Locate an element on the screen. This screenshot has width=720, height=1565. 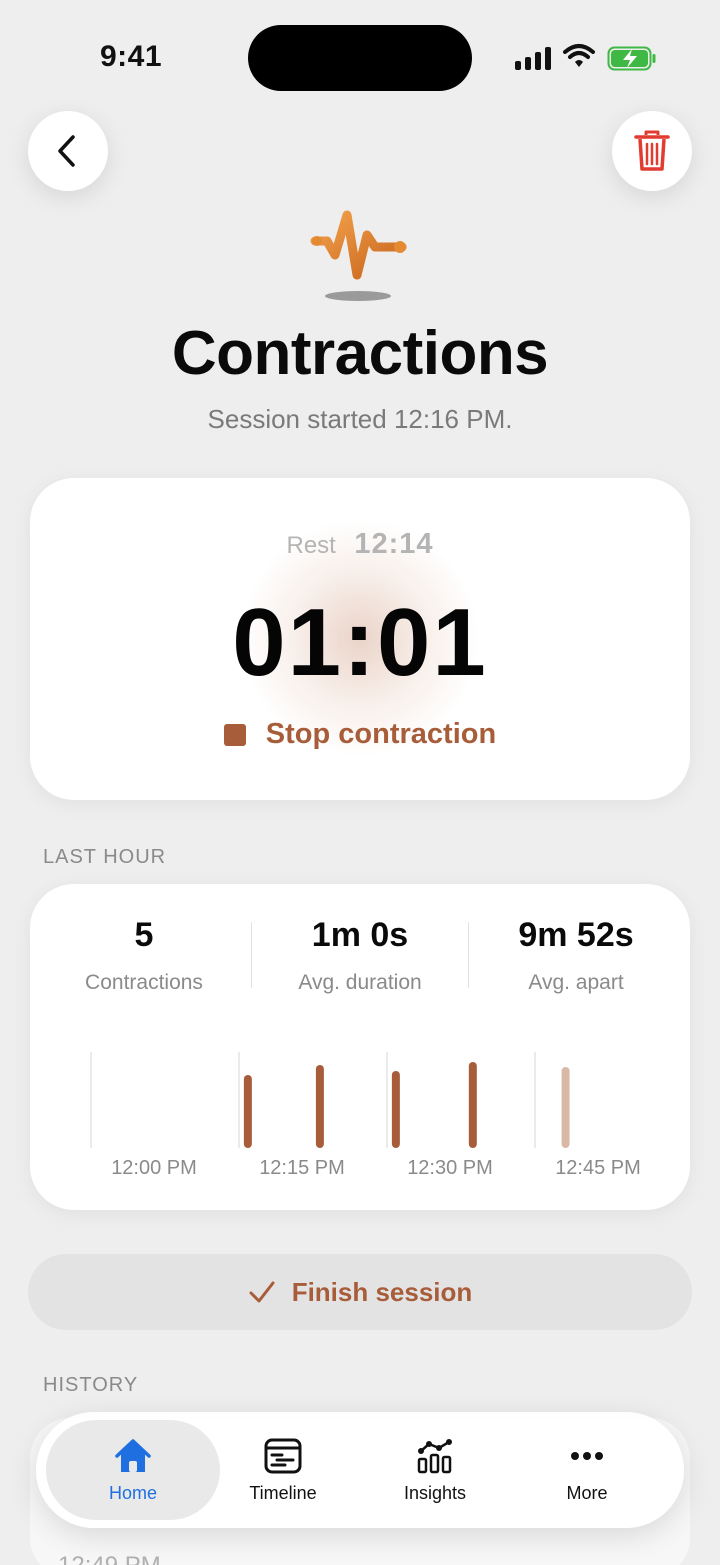
chart-tick-label: 12:30 PM is located at coordinates (450, 1168).